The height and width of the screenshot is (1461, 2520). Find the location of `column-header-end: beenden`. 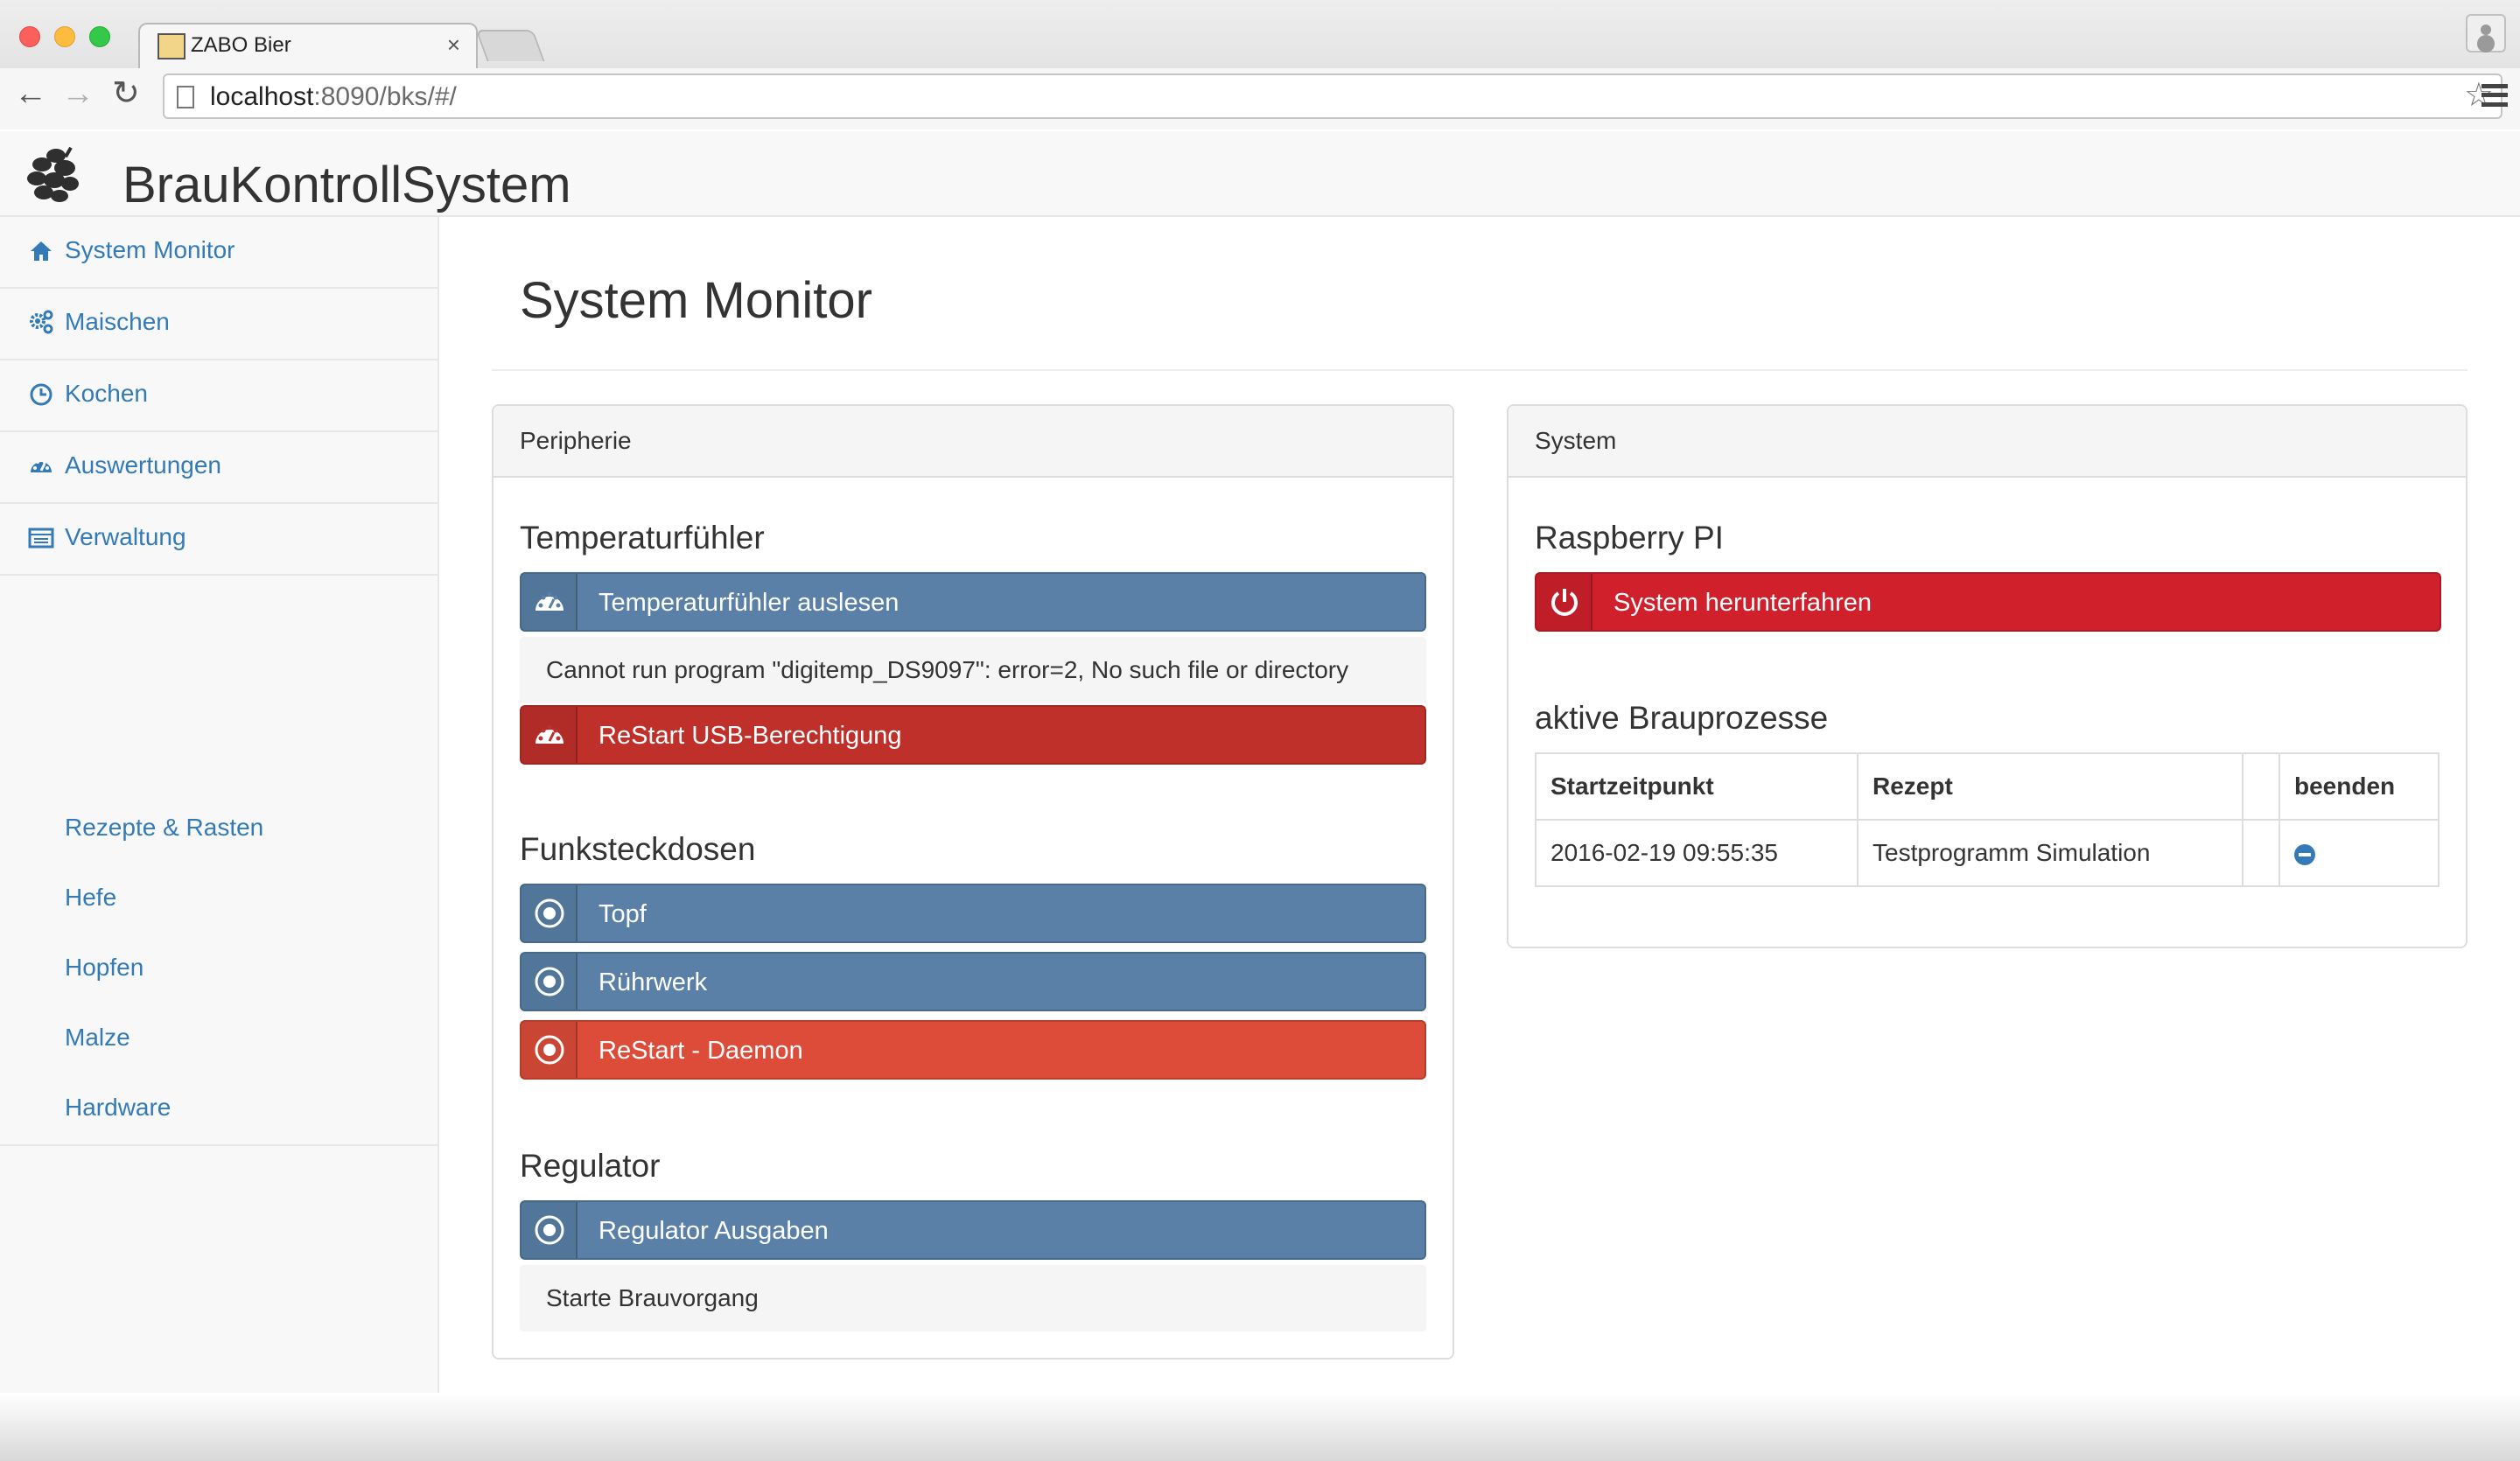

column-header-end: beenden is located at coordinates (2359, 786).